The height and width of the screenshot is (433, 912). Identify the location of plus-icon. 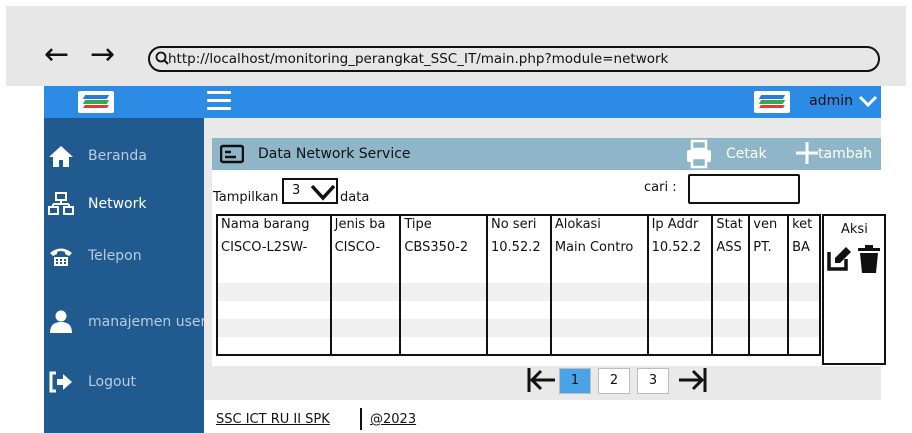
(807, 153).